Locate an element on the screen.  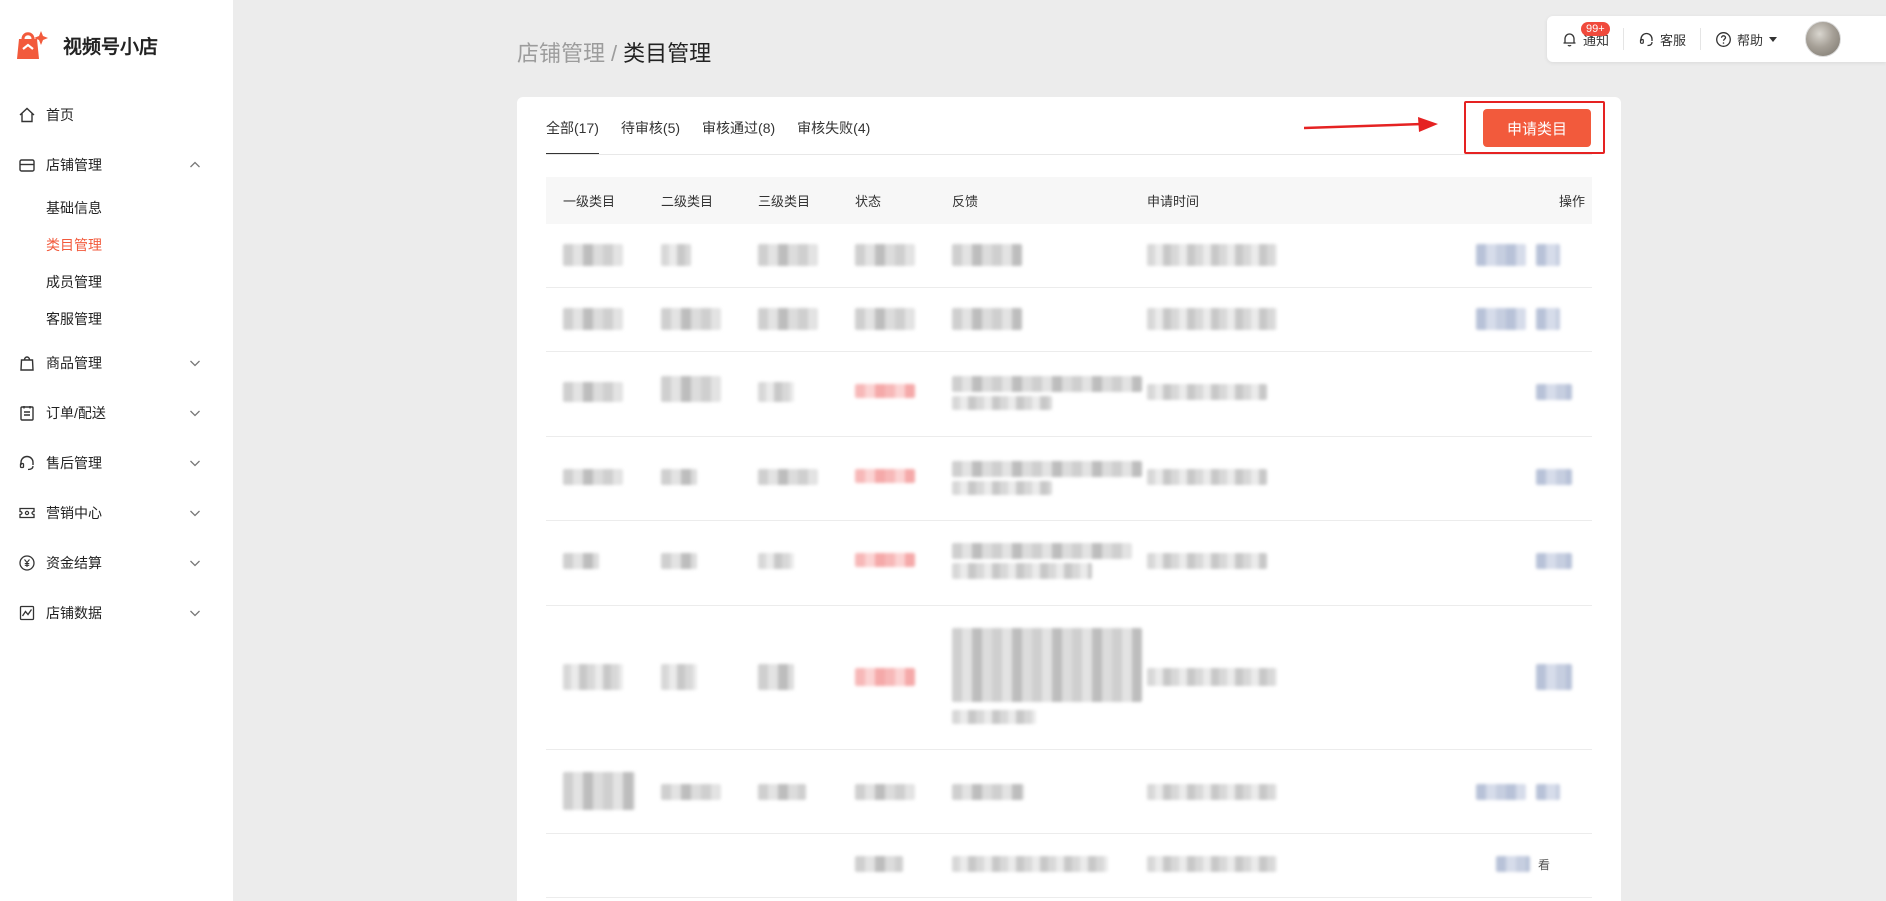
sidebar-item-label: 商品管理 is located at coordinates (74, 363).